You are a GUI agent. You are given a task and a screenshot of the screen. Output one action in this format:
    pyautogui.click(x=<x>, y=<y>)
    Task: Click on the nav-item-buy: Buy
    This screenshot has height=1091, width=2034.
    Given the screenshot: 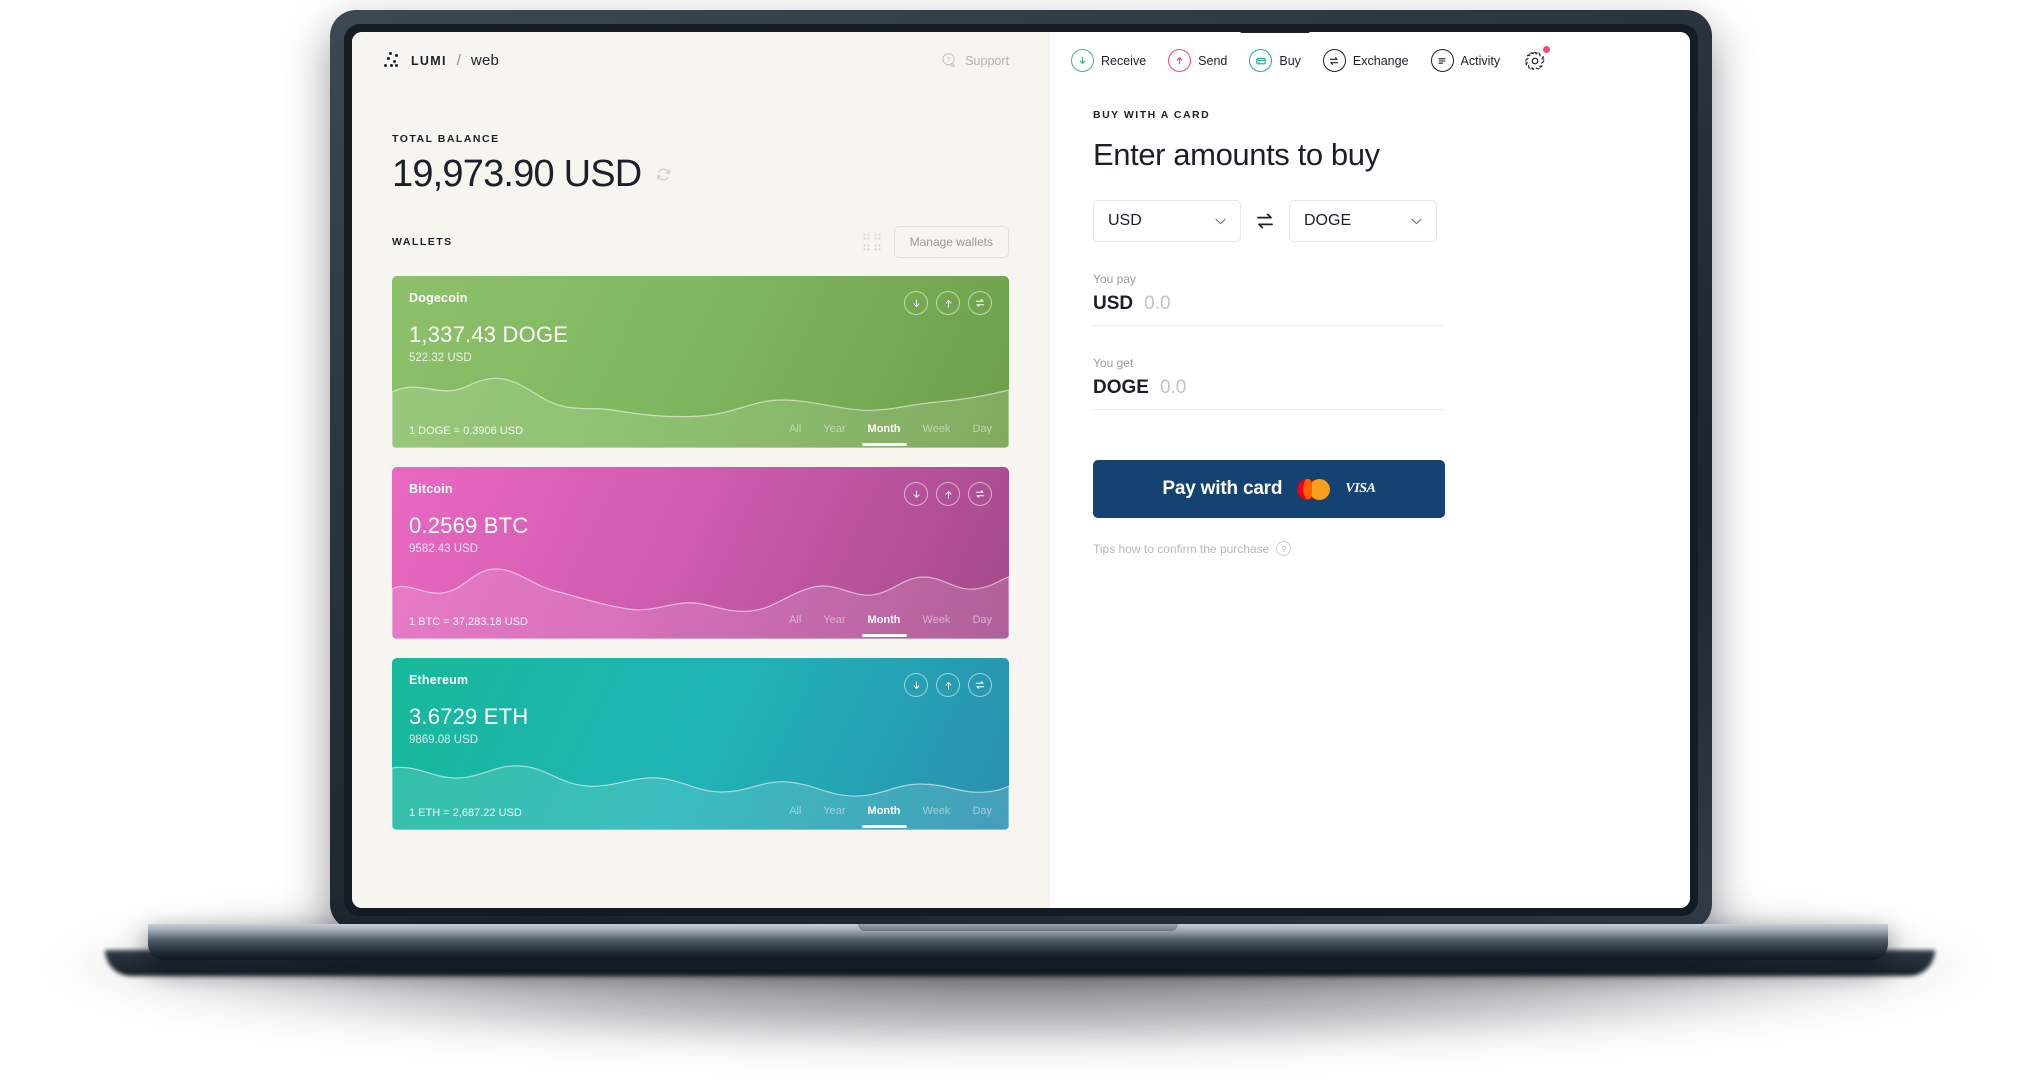 What is the action you would take?
    pyautogui.click(x=1275, y=61)
    